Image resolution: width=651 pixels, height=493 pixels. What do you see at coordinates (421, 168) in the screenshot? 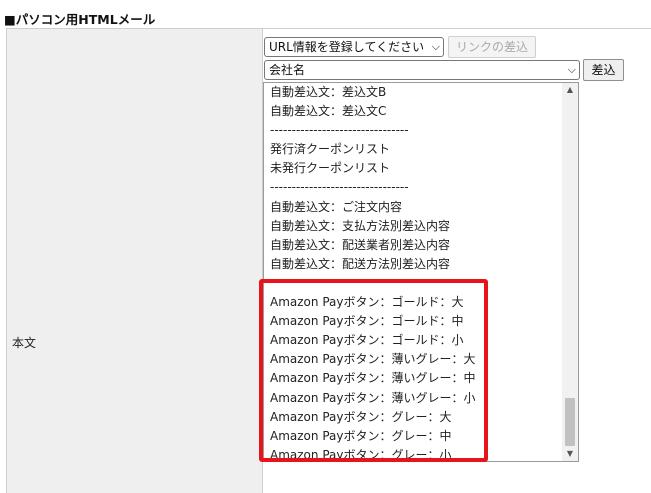
I see `dropdown-option: 未発行クーポンリスト` at bounding box center [421, 168].